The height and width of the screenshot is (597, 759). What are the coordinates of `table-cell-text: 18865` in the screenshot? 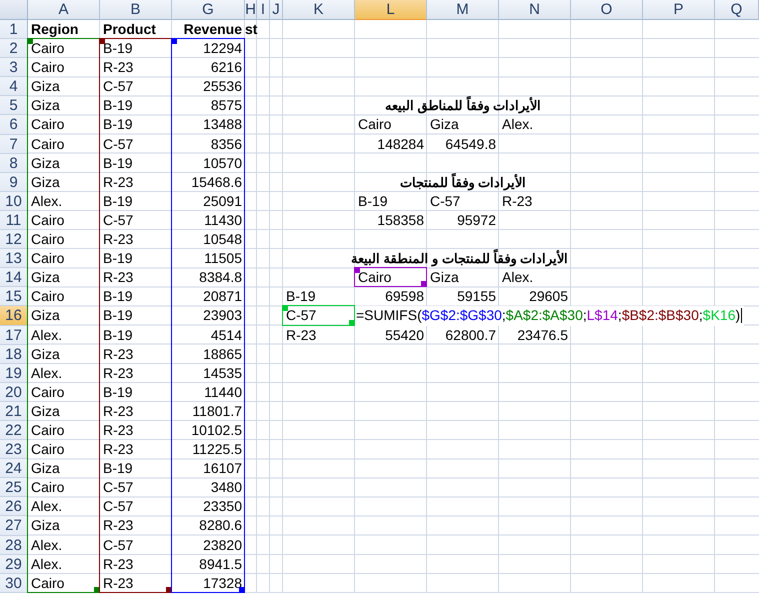 It's located at (222, 354).